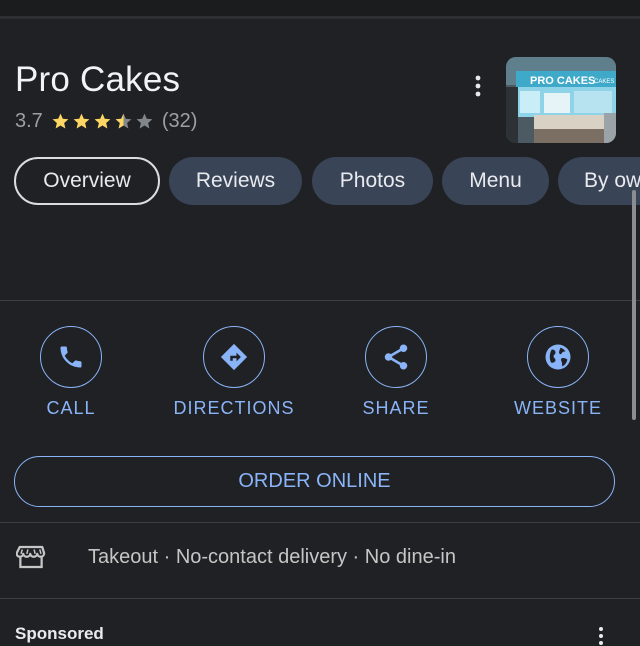 This screenshot has width=640, height=646. What do you see at coordinates (235, 181) in the screenshot?
I see `tab-reviews: Reviews` at bounding box center [235, 181].